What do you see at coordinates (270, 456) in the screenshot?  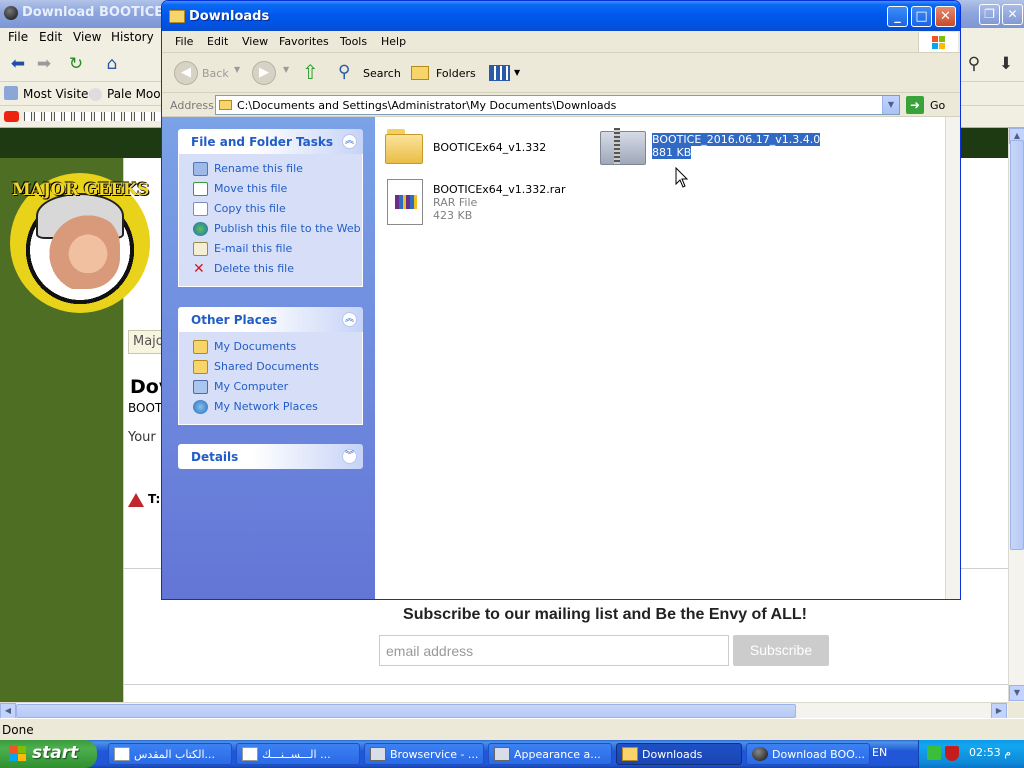 I see `details-header: Details ︾` at bounding box center [270, 456].